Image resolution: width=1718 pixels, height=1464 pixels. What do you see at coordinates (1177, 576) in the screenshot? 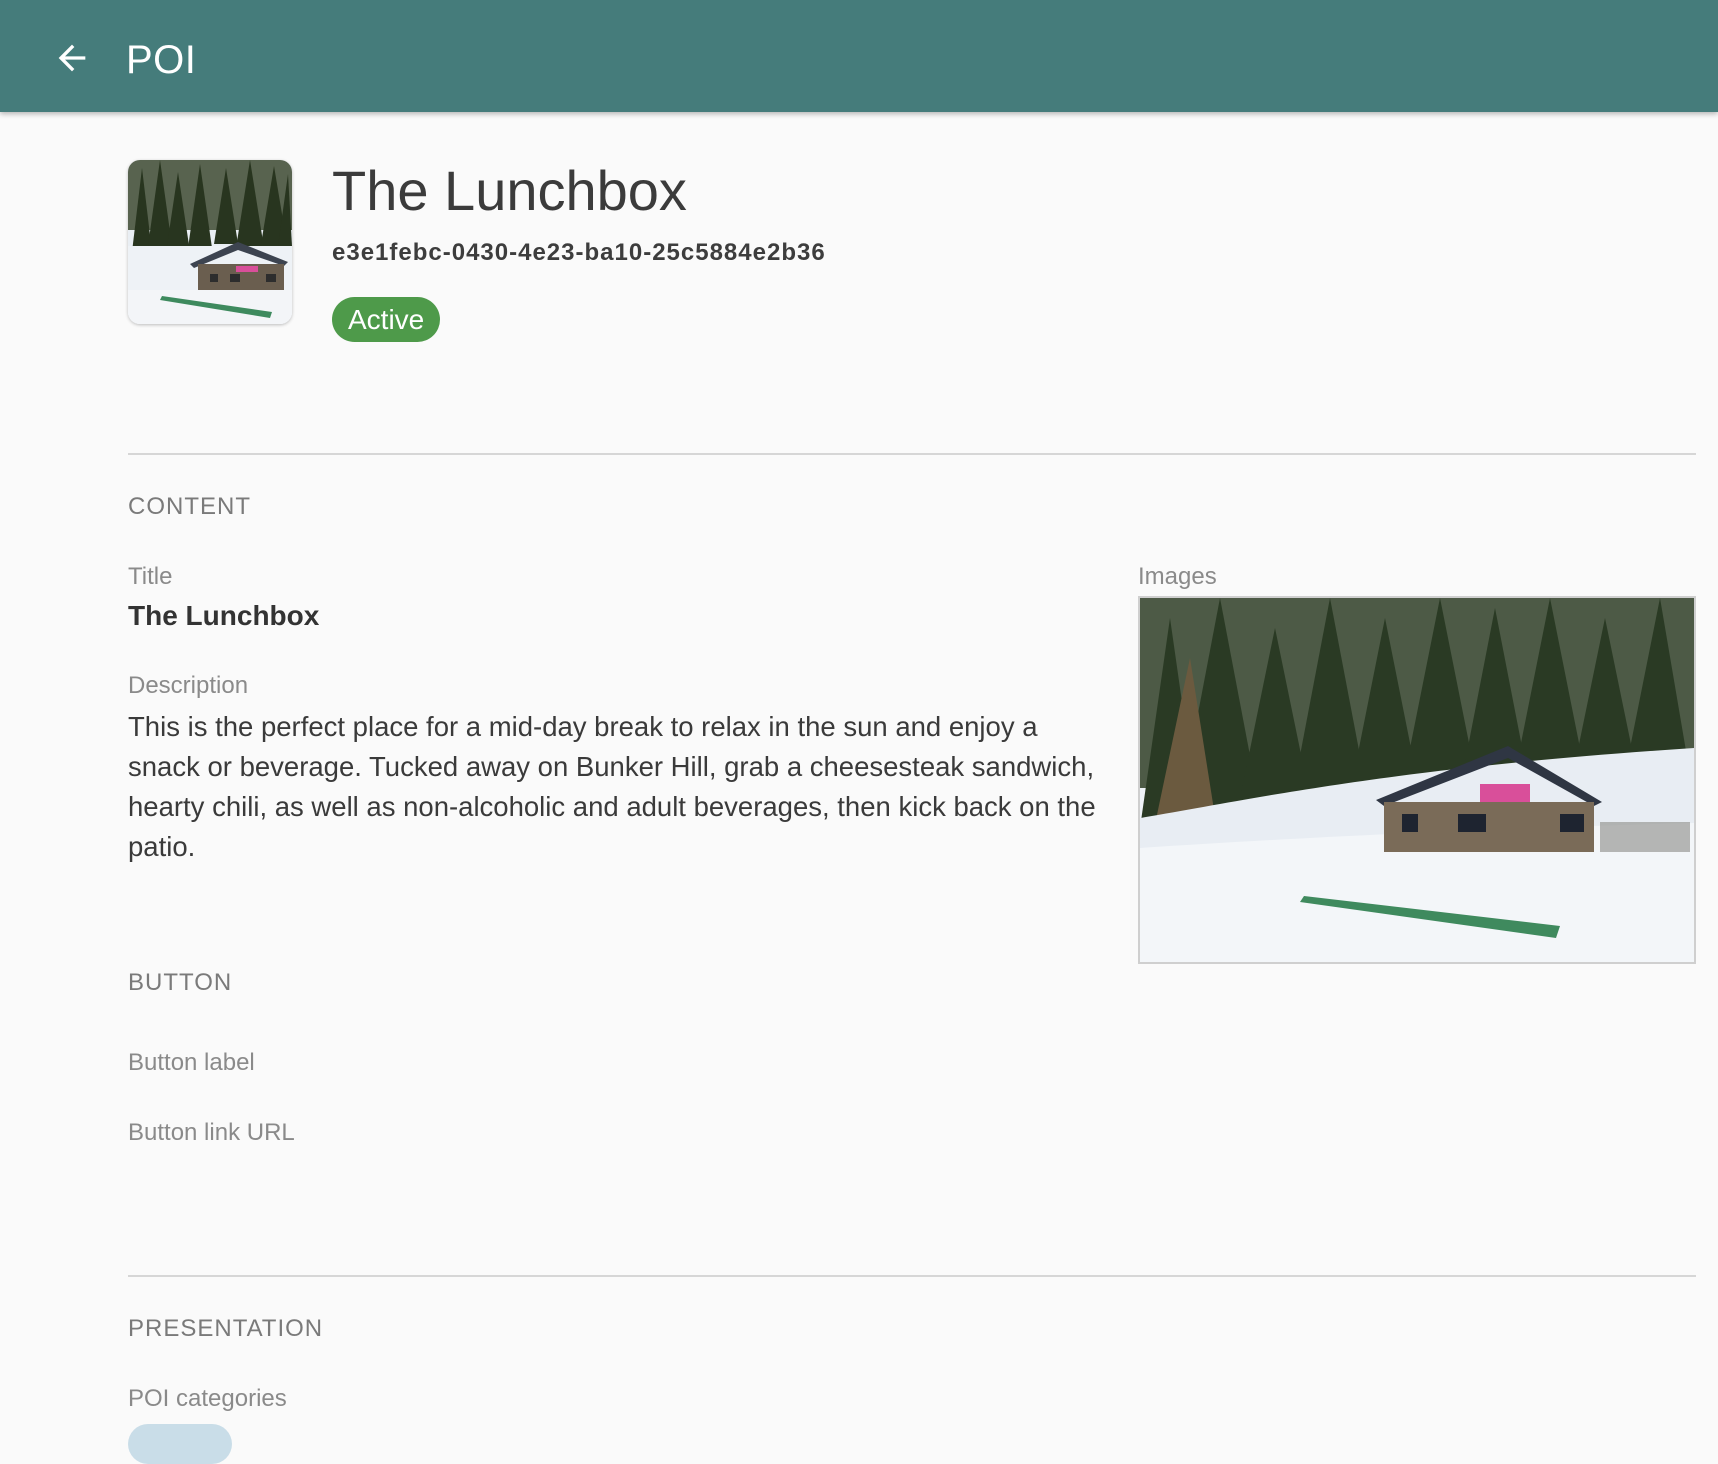
I see `images-label: Images` at bounding box center [1177, 576].